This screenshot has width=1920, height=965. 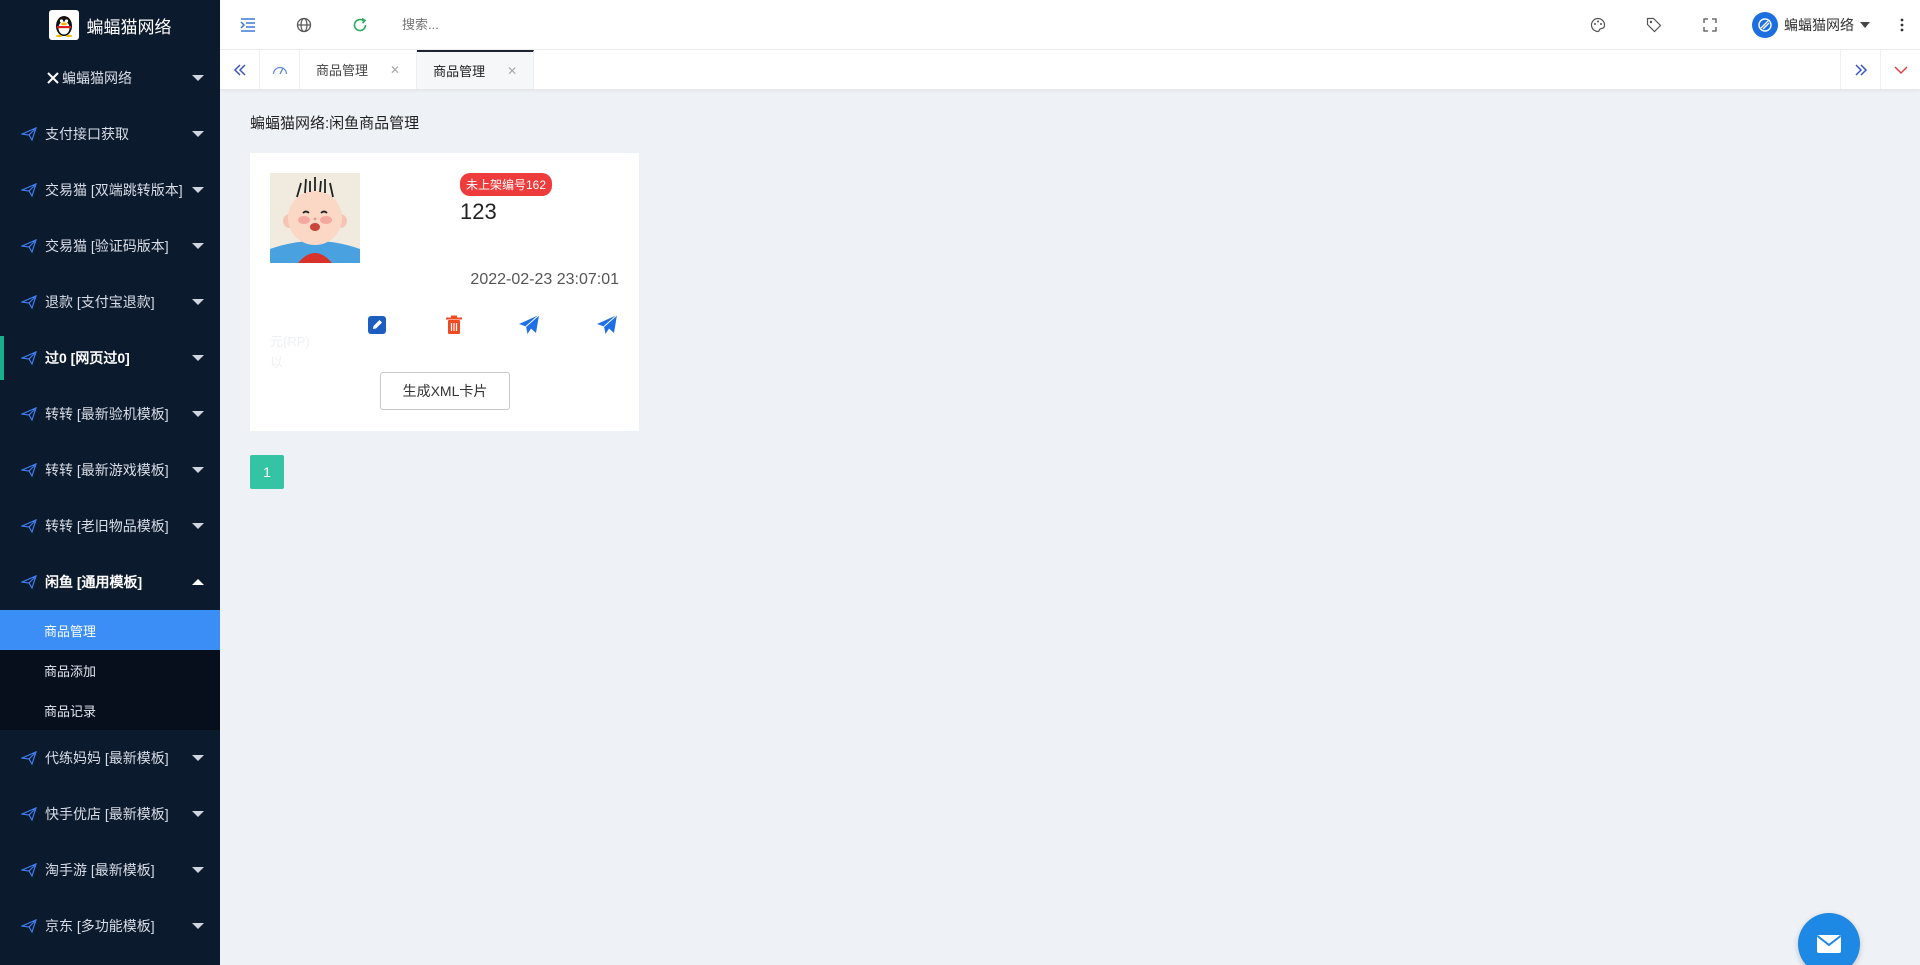 I want to click on menu-toggle-button, so click(x=248, y=25).